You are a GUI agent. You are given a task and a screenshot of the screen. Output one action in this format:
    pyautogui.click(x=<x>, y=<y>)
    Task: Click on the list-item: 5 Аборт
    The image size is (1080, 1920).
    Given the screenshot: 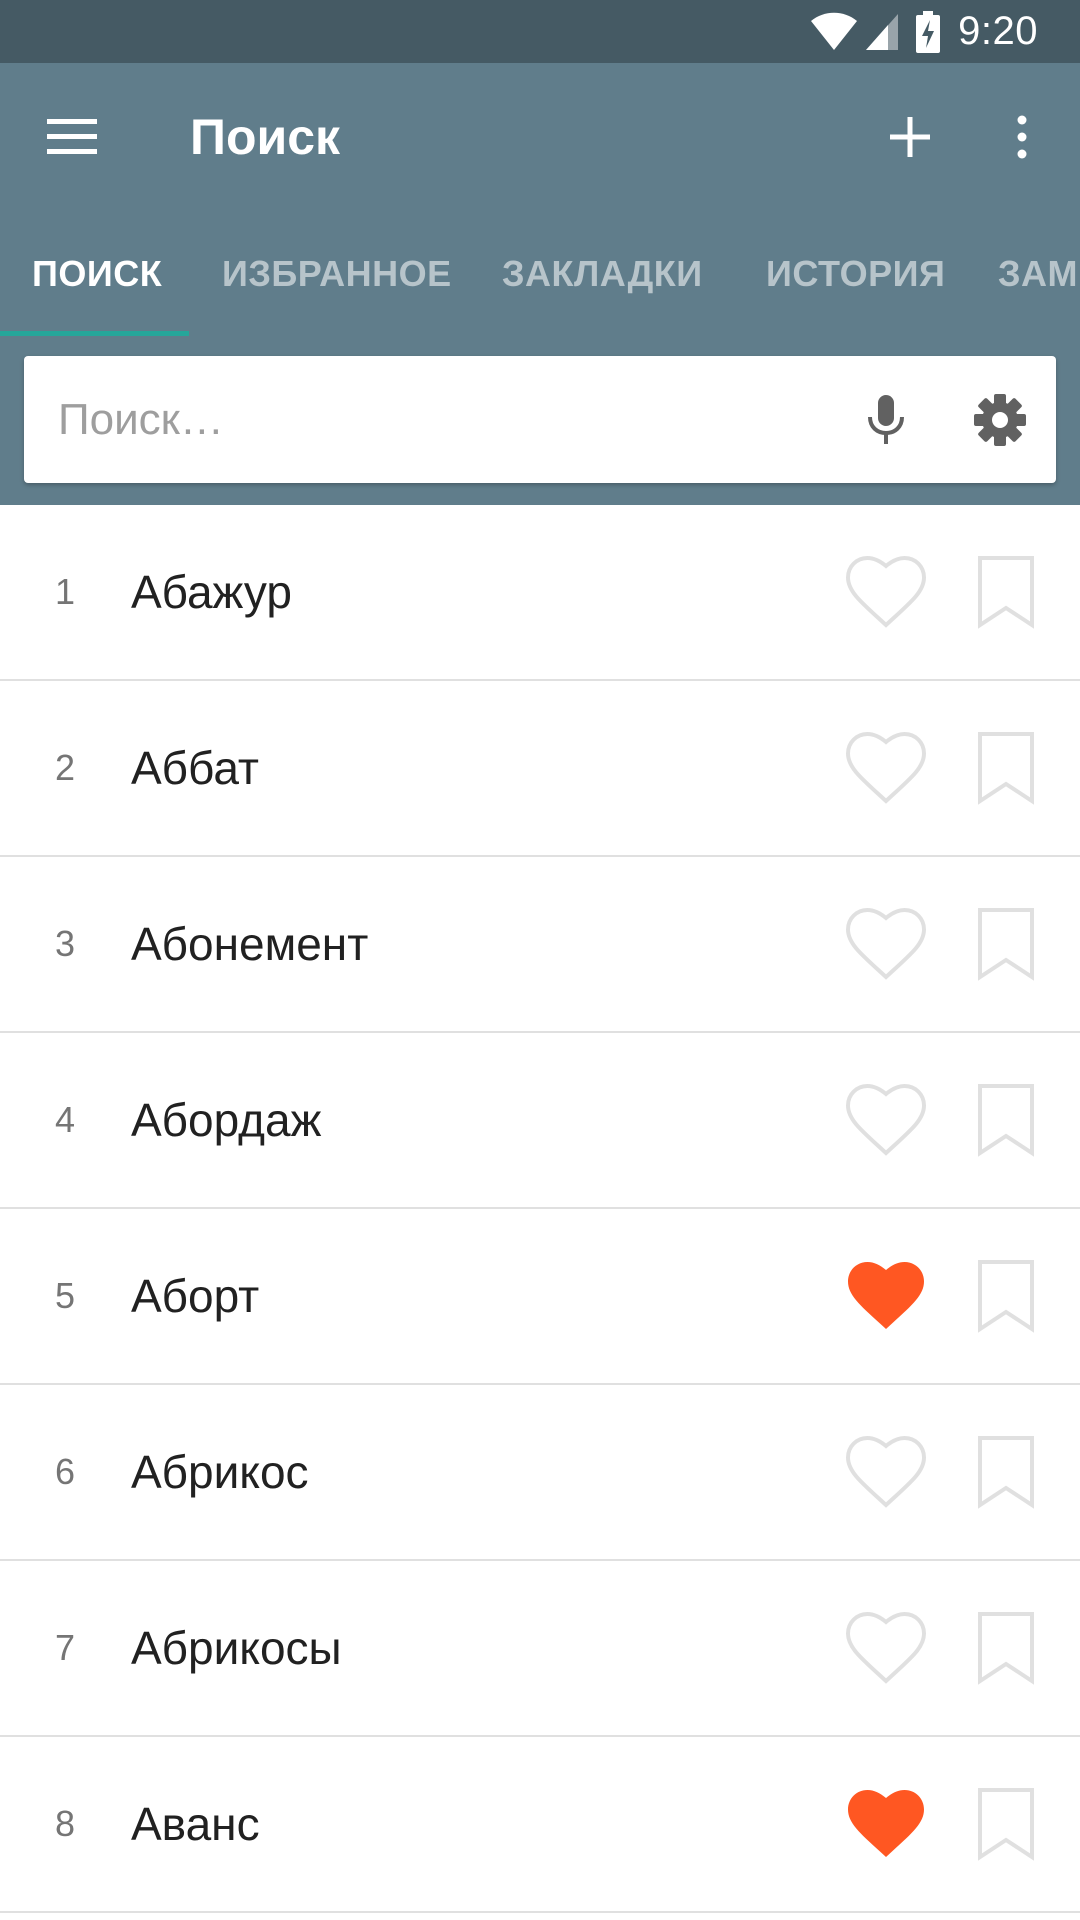 What is the action you would take?
    pyautogui.click(x=540, y=1297)
    